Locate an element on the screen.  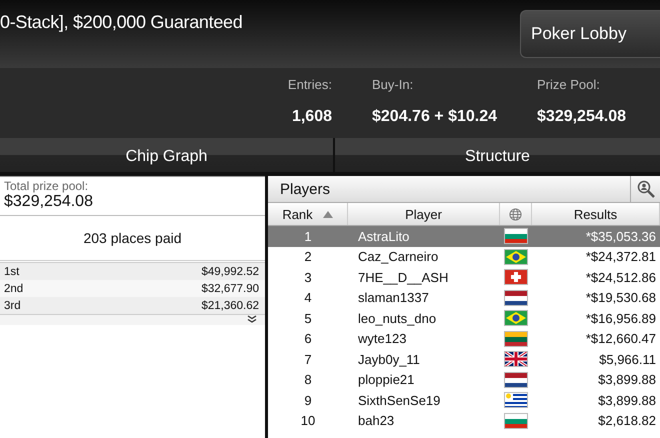
player-name-cell-text: AstraLito is located at coordinates (383, 237).